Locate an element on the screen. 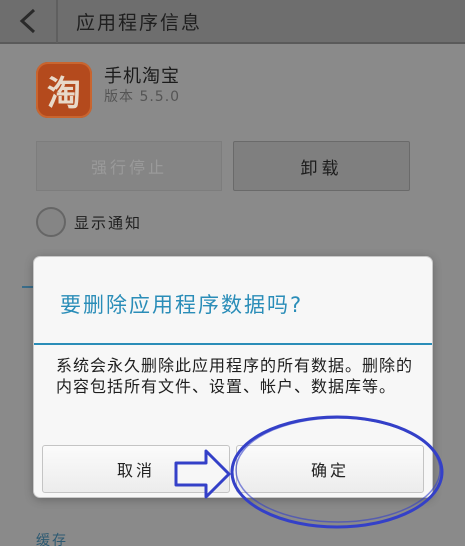 Image resolution: width=465 pixels, height=546 pixels. show-notifications-row: 显示通知 is located at coordinates (89, 222).